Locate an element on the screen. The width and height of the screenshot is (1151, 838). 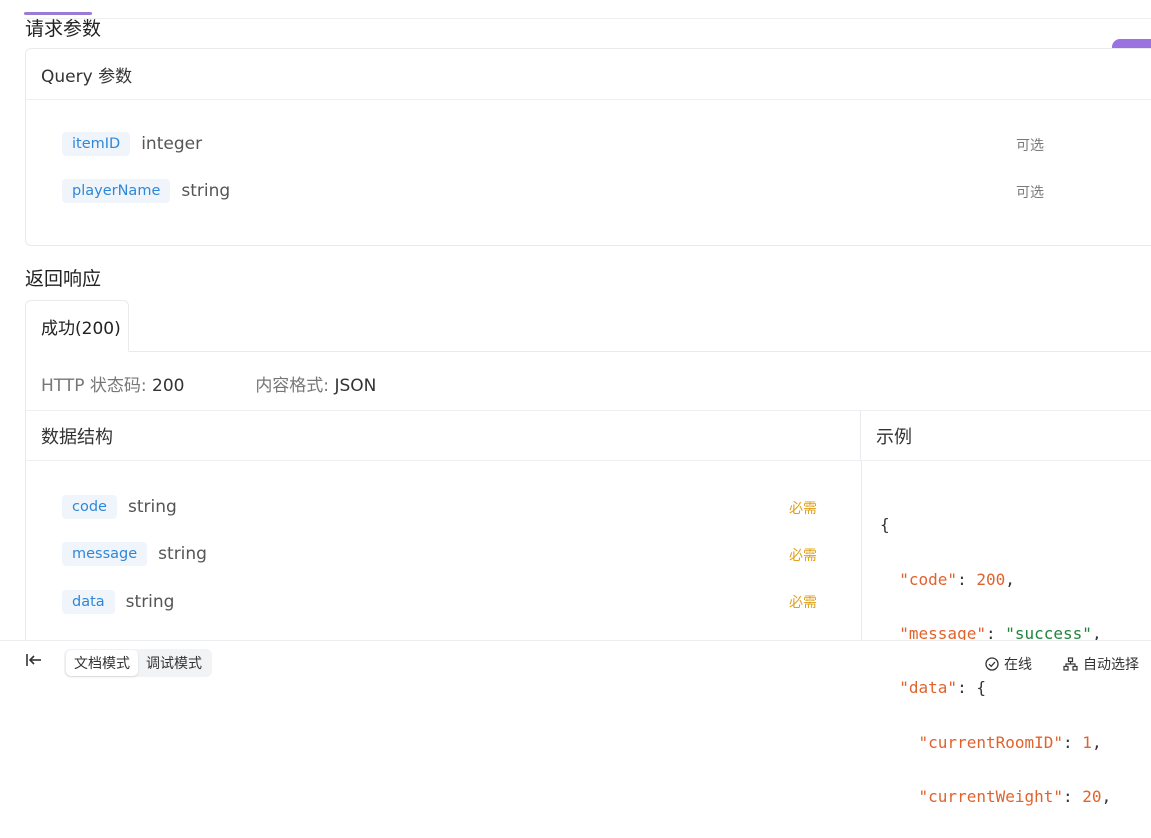
data-structure-header: 数据结构 is located at coordinates (443, 435).